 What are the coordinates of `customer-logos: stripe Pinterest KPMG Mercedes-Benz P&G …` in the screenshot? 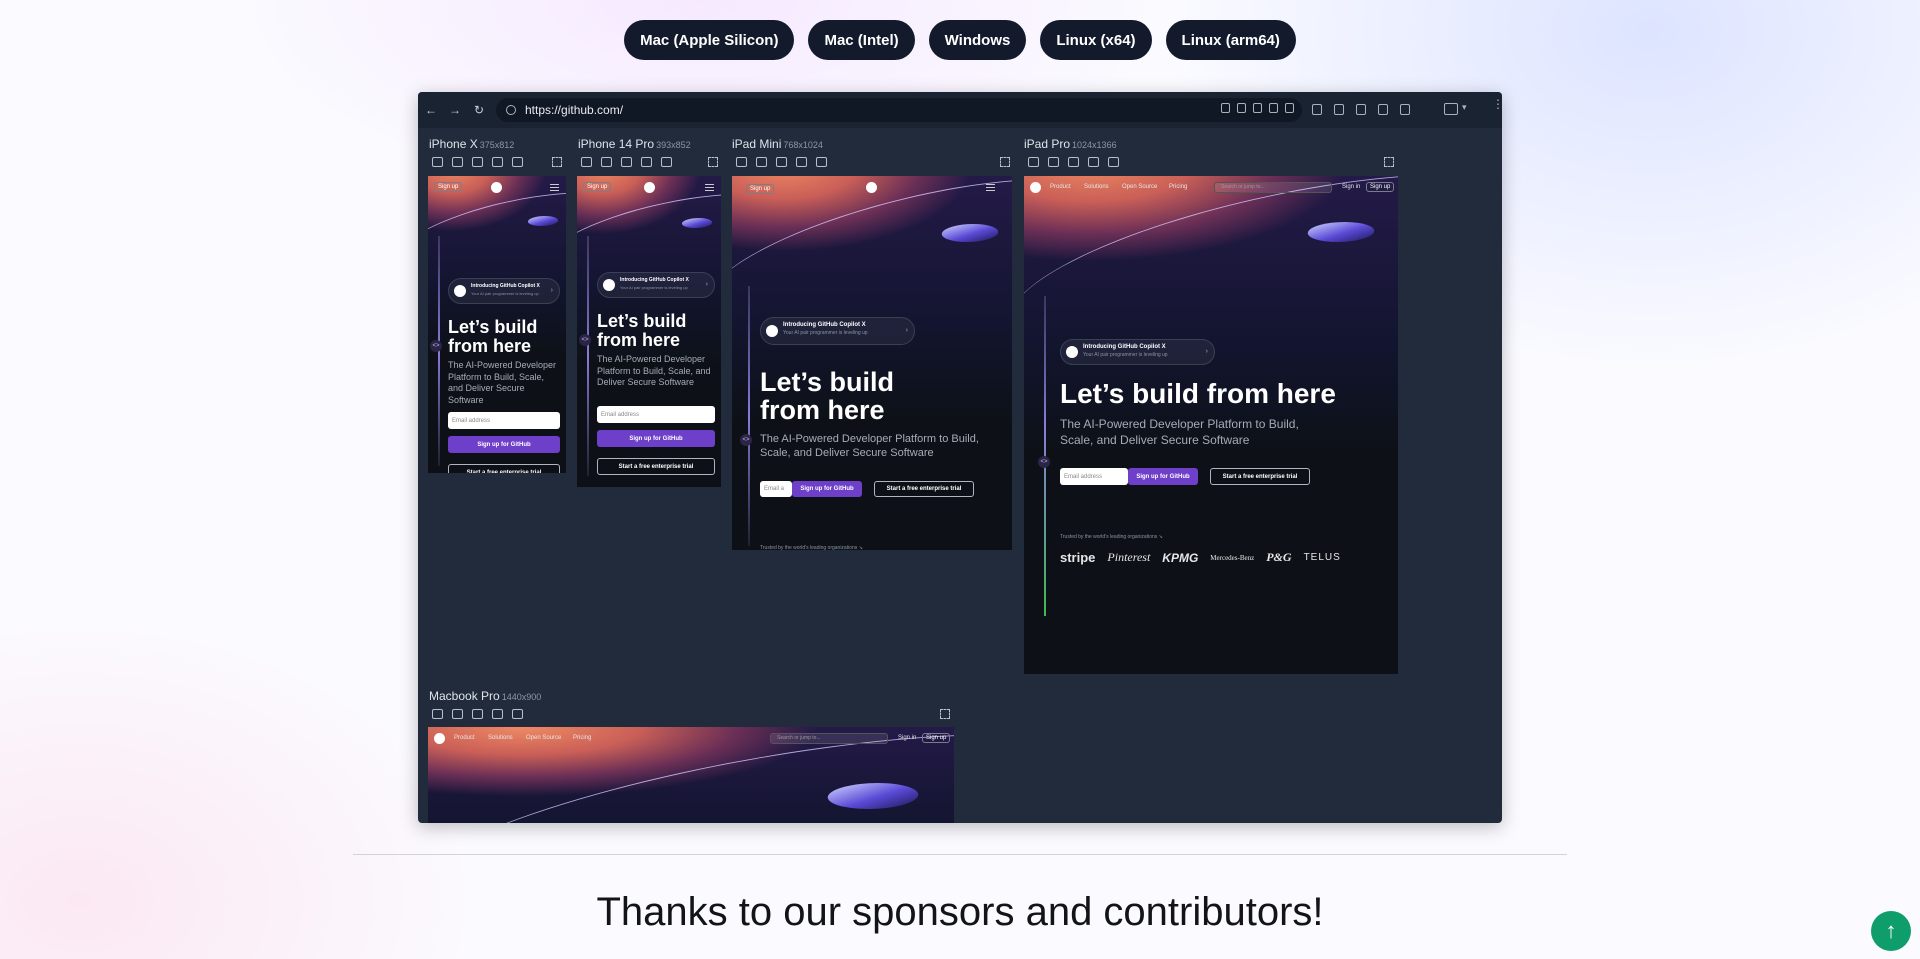 It's located at (1200, 557).